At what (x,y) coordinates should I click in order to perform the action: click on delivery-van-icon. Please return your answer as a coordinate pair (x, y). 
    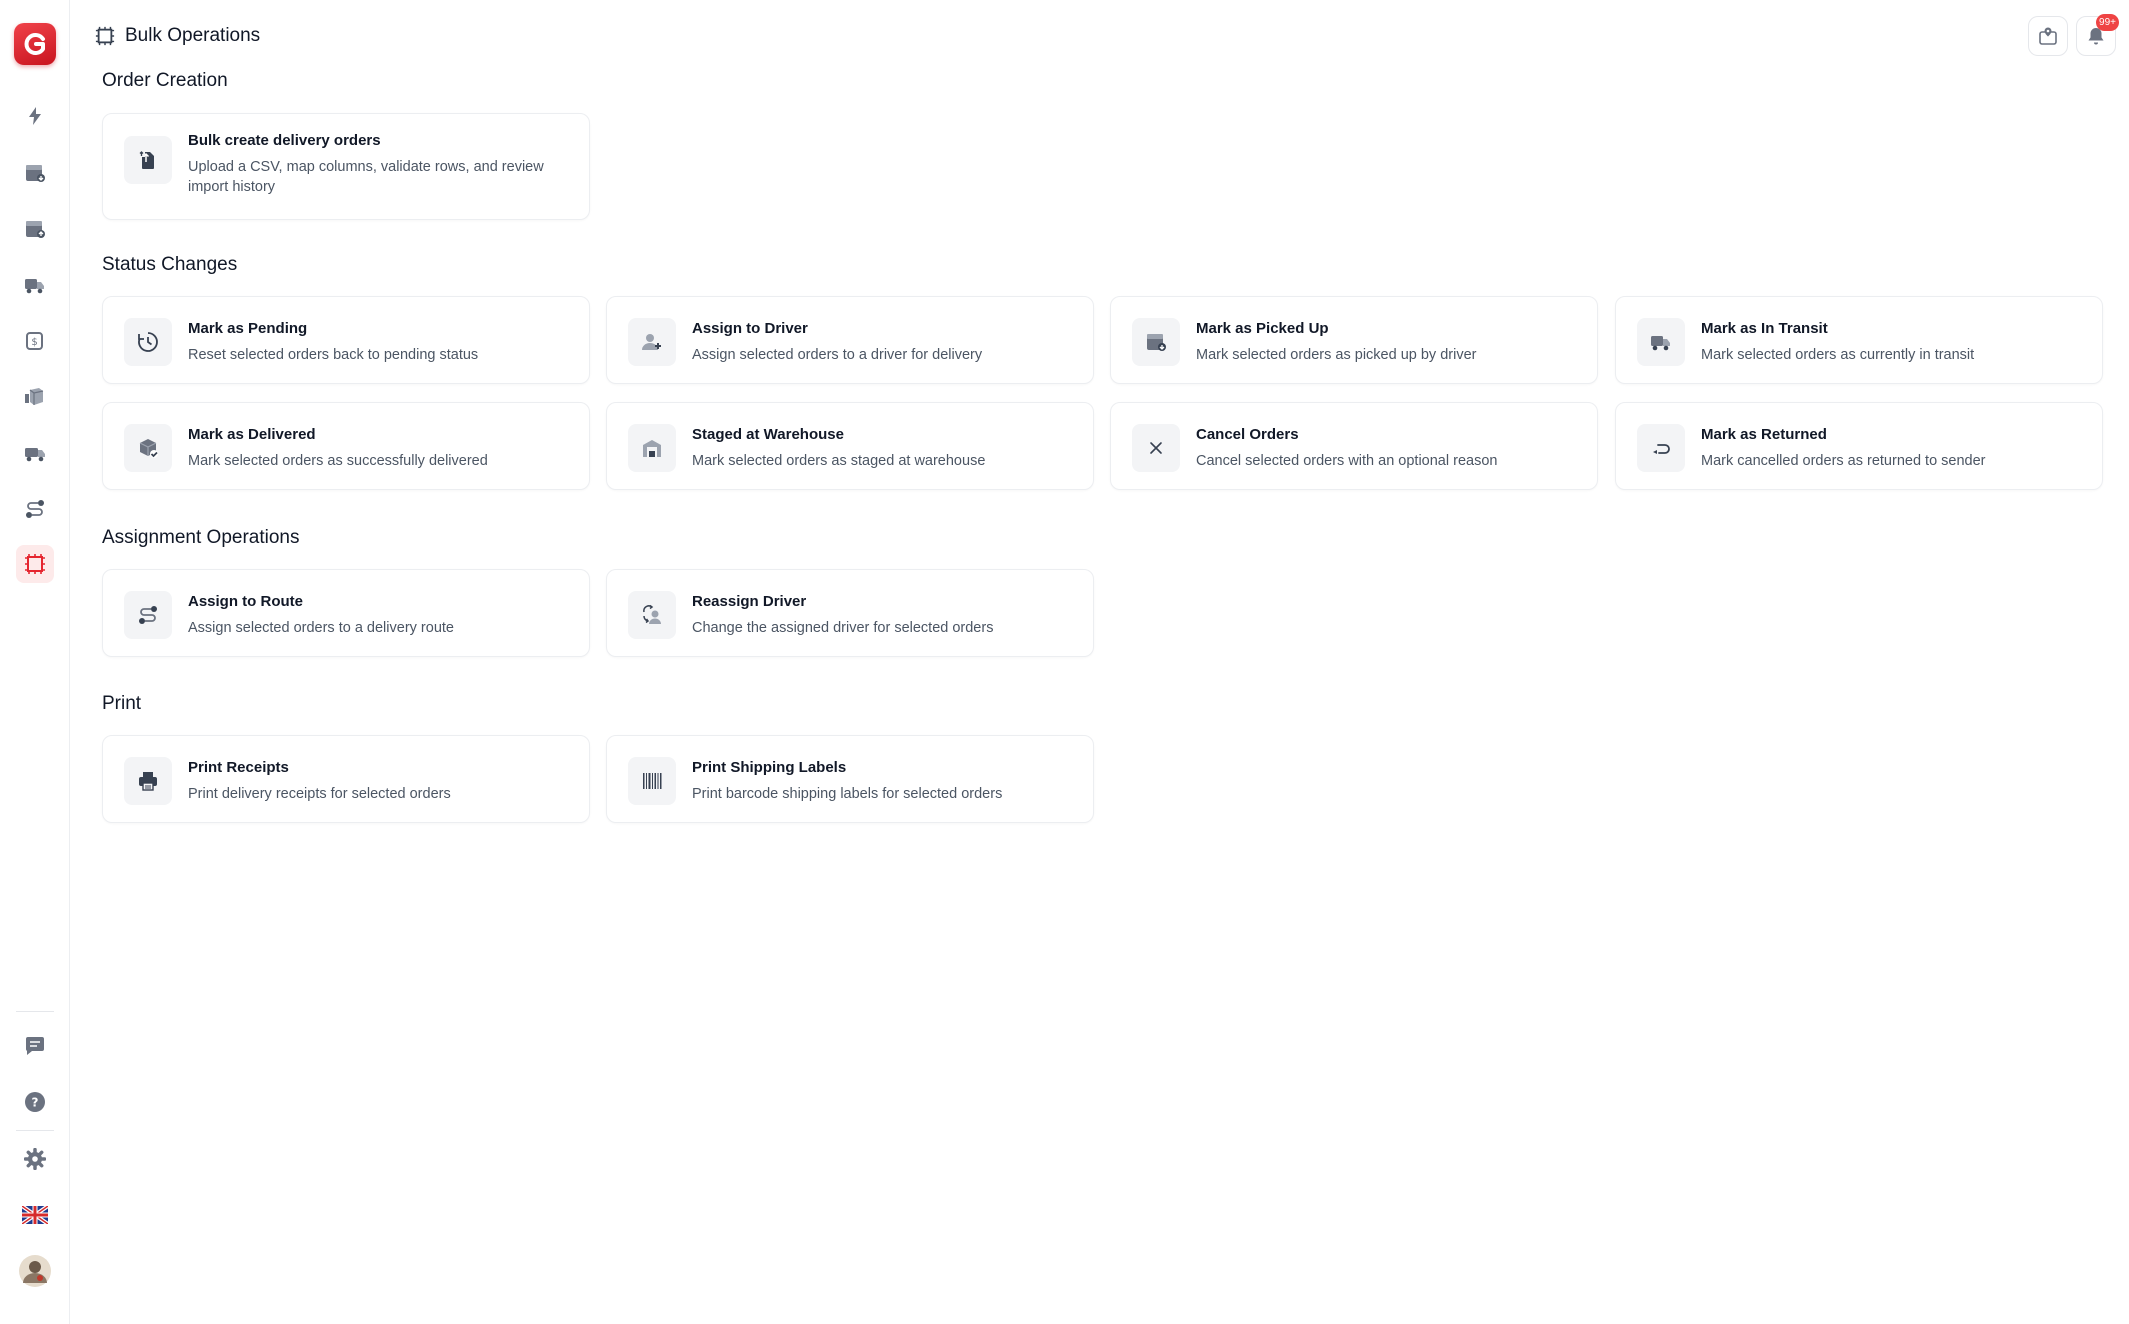
    Looking at the image, I should click on (35, 455).